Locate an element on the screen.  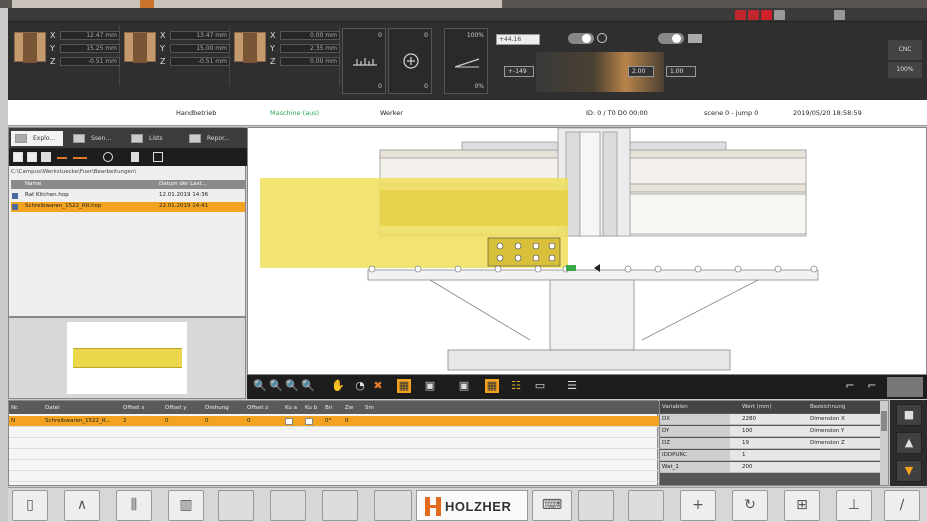
refresh-icon: ↻ is located at coordinates (750, 505).